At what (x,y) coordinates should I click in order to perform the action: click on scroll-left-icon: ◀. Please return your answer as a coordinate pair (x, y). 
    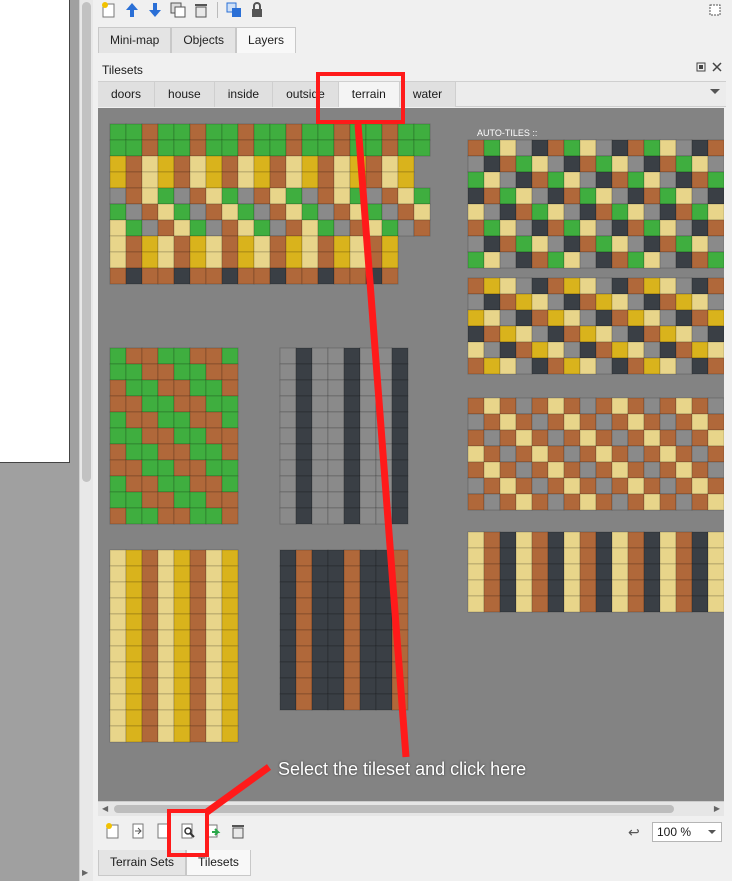
    Looking at the image, I should click on (105, 808).